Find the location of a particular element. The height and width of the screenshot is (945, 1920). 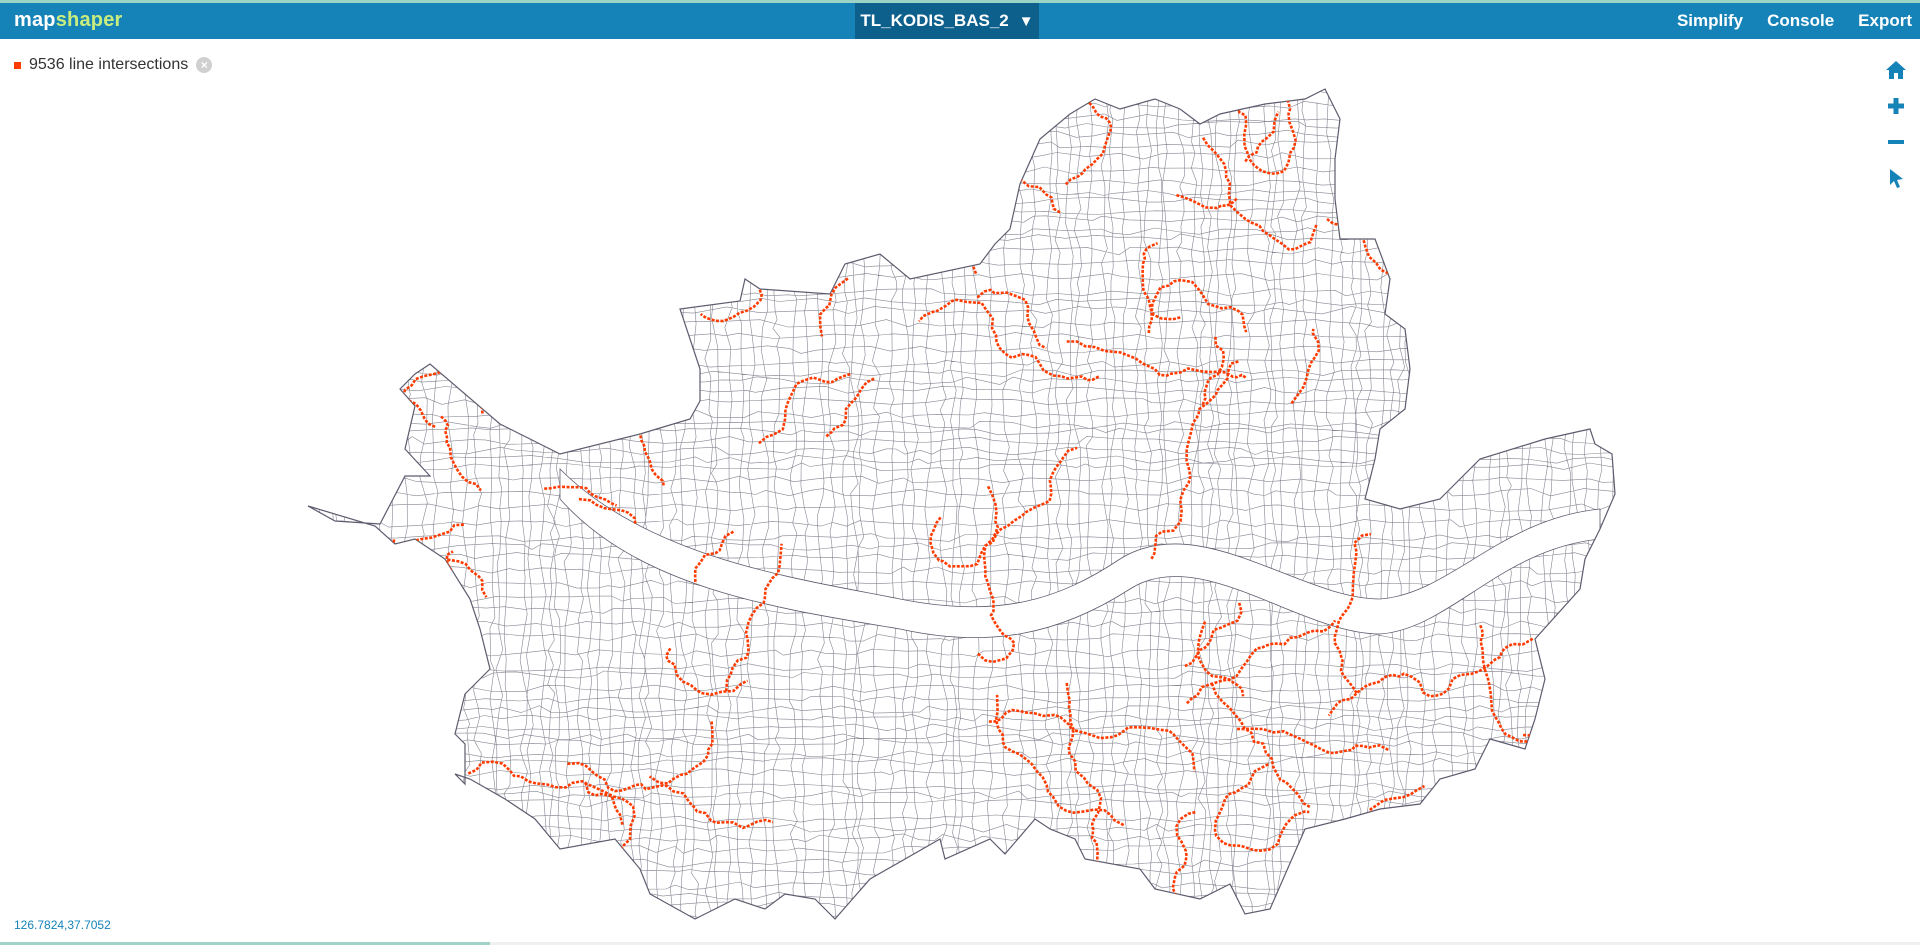

console-button: Console is located at coordinates (1800, 21).